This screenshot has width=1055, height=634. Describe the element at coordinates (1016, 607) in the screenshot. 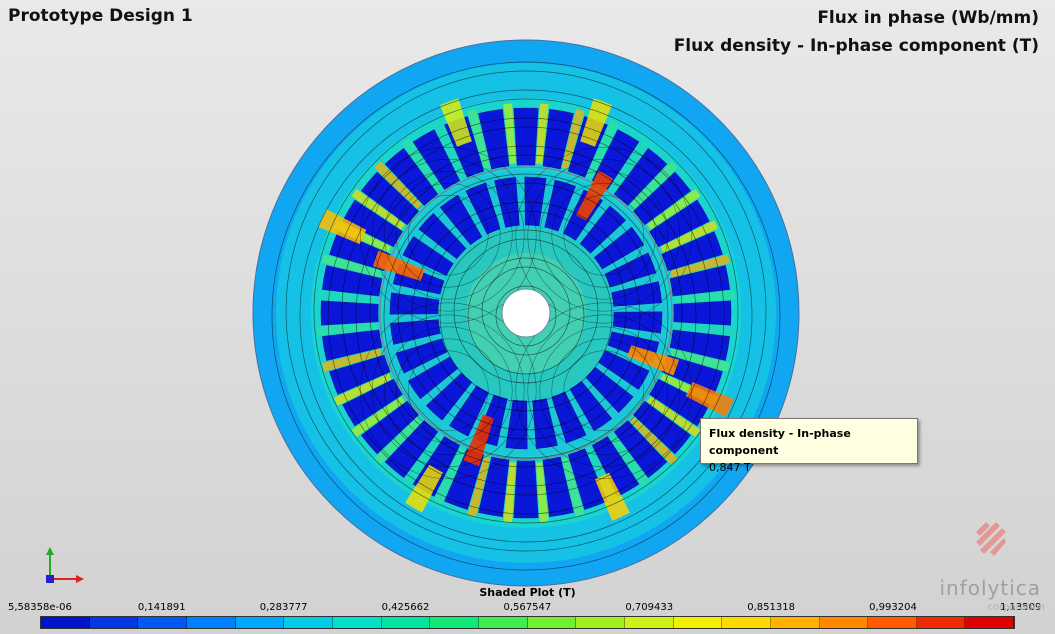

I see `brand-sub: corporation` at that location.